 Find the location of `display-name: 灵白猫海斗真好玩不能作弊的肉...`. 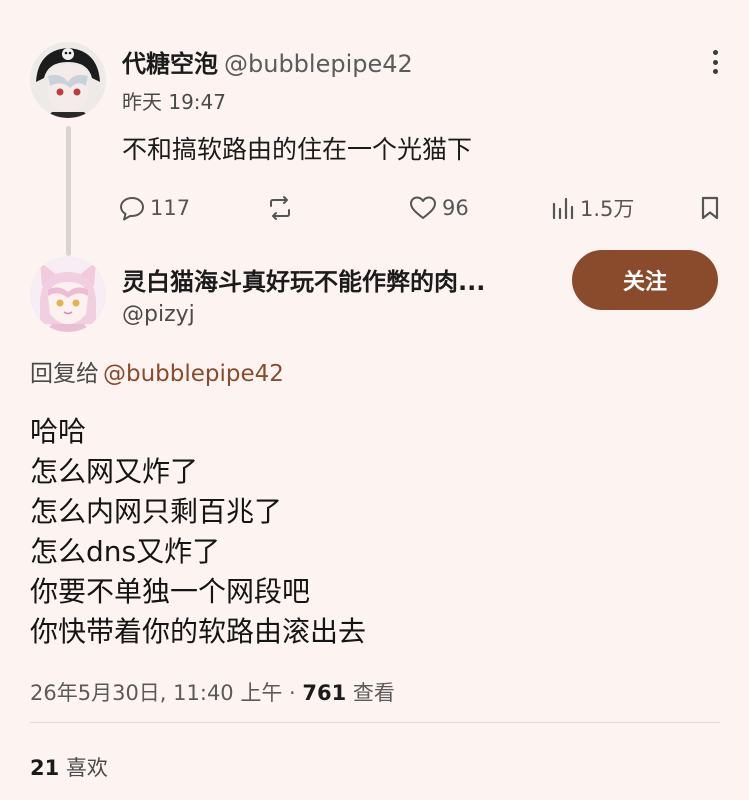

display-name: 灵白猫海斗真好玩不能作弊的肉... is located at coordinates (303, 279).